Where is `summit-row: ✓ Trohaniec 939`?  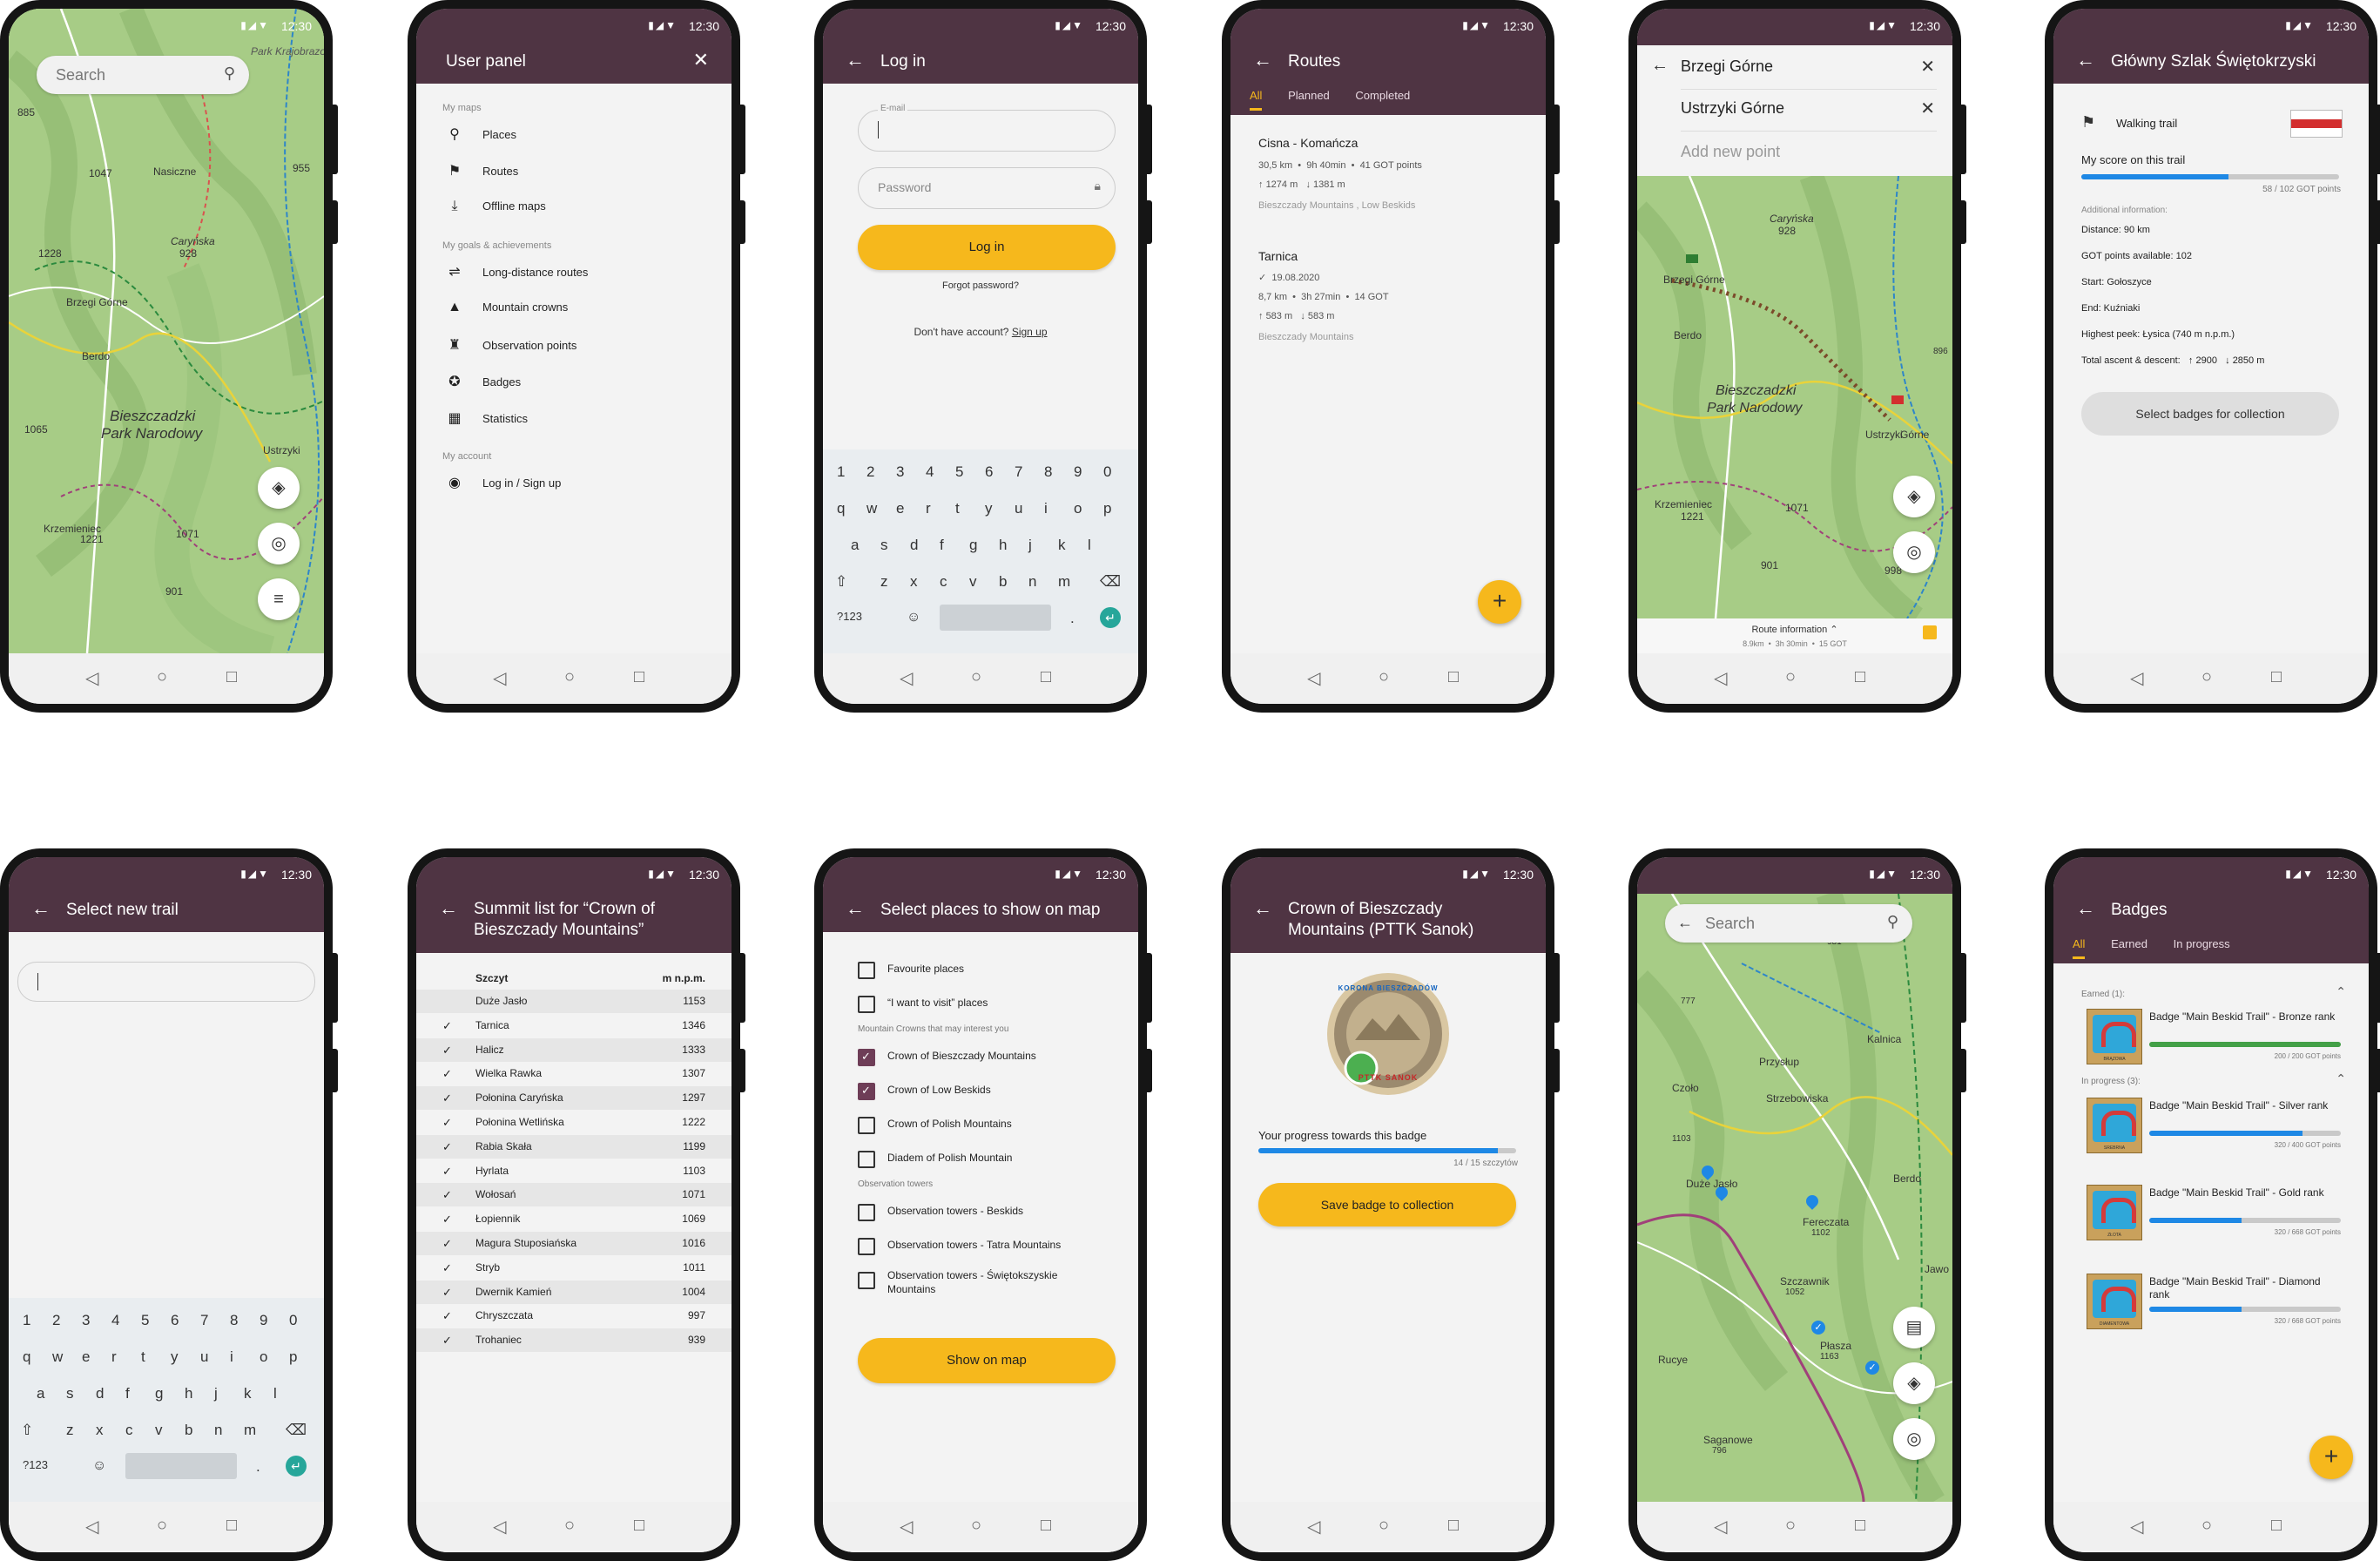 summit-row: ✓ Trohaniec 939 is located at coordinates (574, 1340).